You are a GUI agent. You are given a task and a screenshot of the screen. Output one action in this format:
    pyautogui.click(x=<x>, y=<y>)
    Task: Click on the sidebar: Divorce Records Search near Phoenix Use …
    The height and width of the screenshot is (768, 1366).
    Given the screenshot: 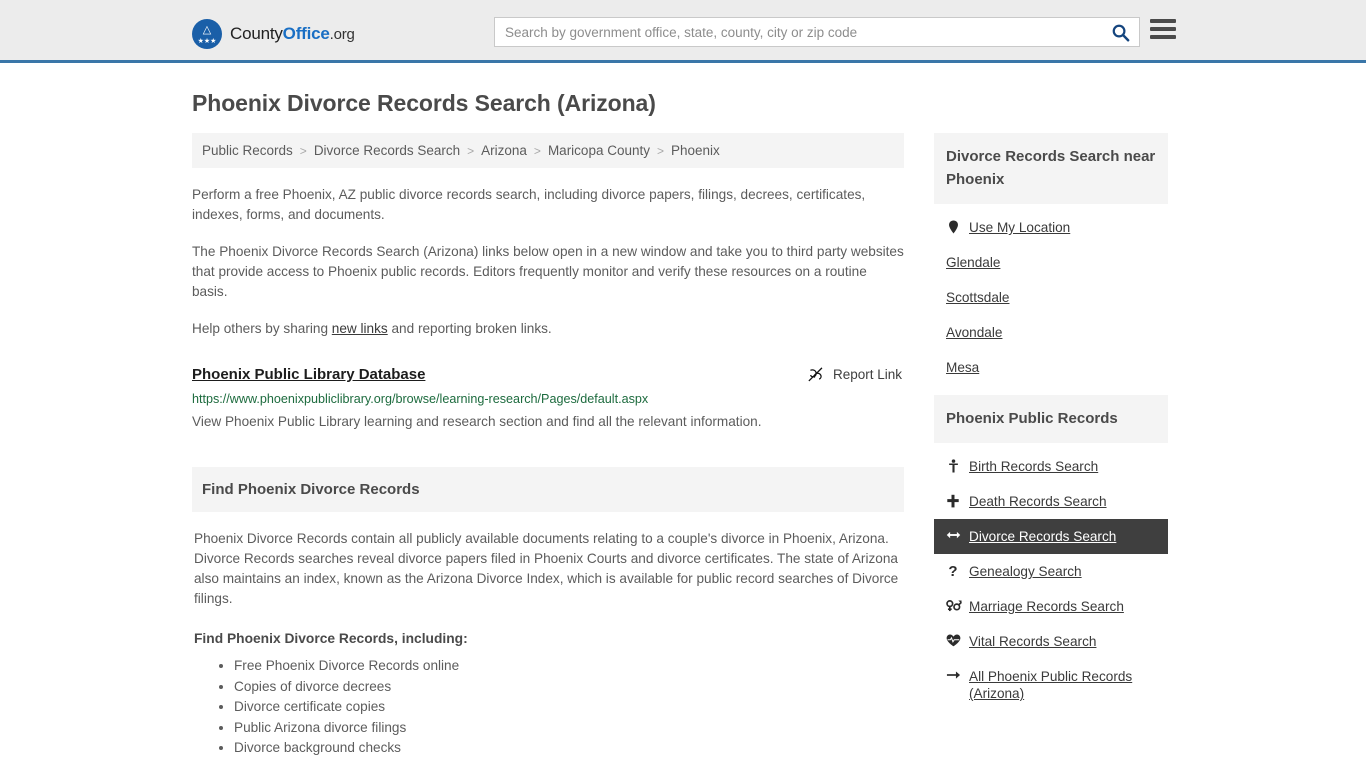 What is the action you would take?
    pyautogui.click(x=1051, y=427)
    